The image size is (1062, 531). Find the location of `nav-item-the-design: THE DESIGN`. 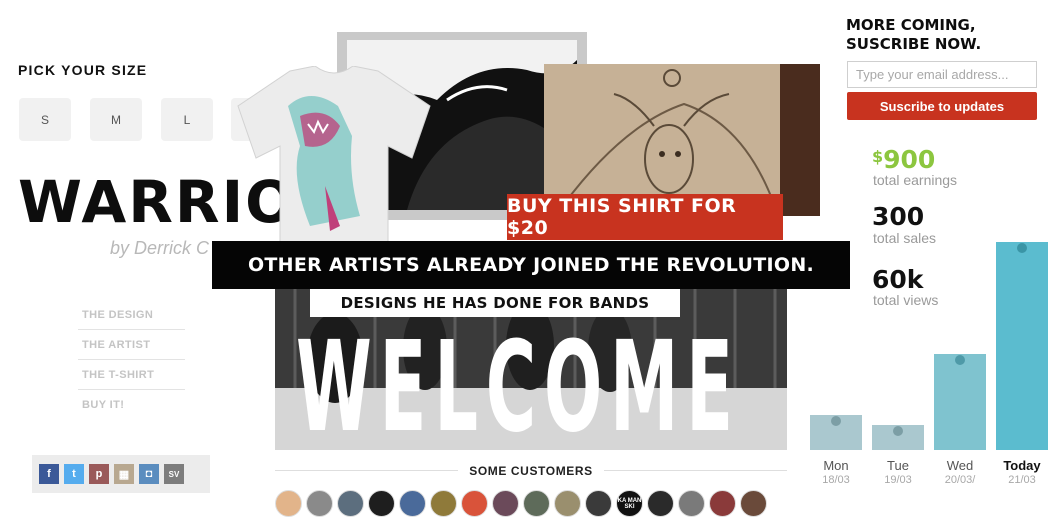

nav-item-the-design: THE DESIGN is located at coordinates (131, 317).